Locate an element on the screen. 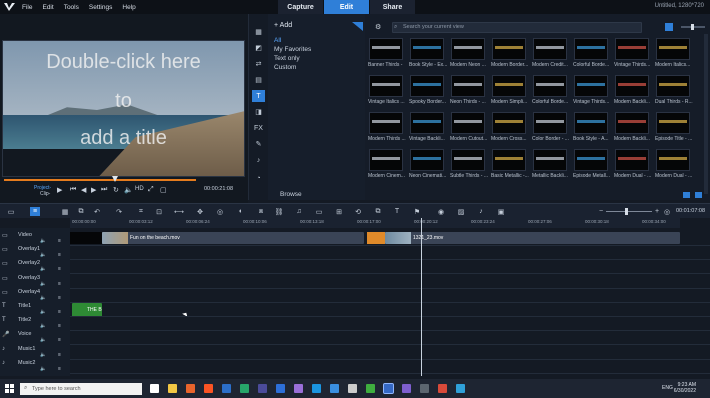  volume-icon: 🔈 is located at coordinates (128, 190).